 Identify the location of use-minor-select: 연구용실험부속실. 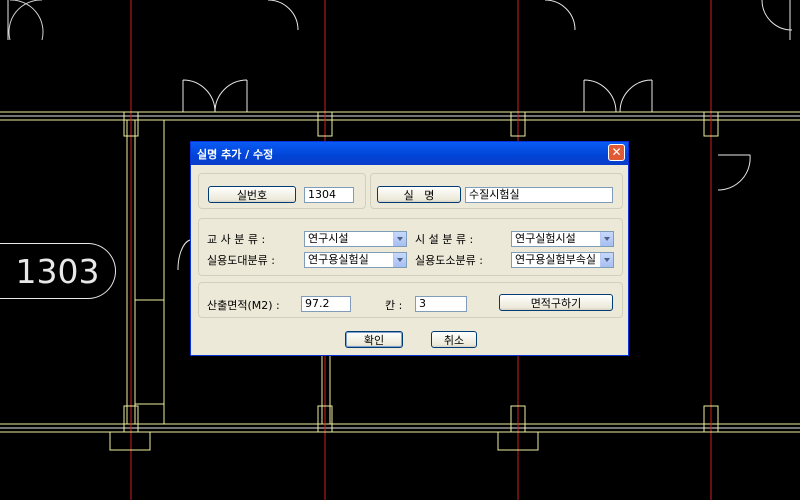
(562, 260).